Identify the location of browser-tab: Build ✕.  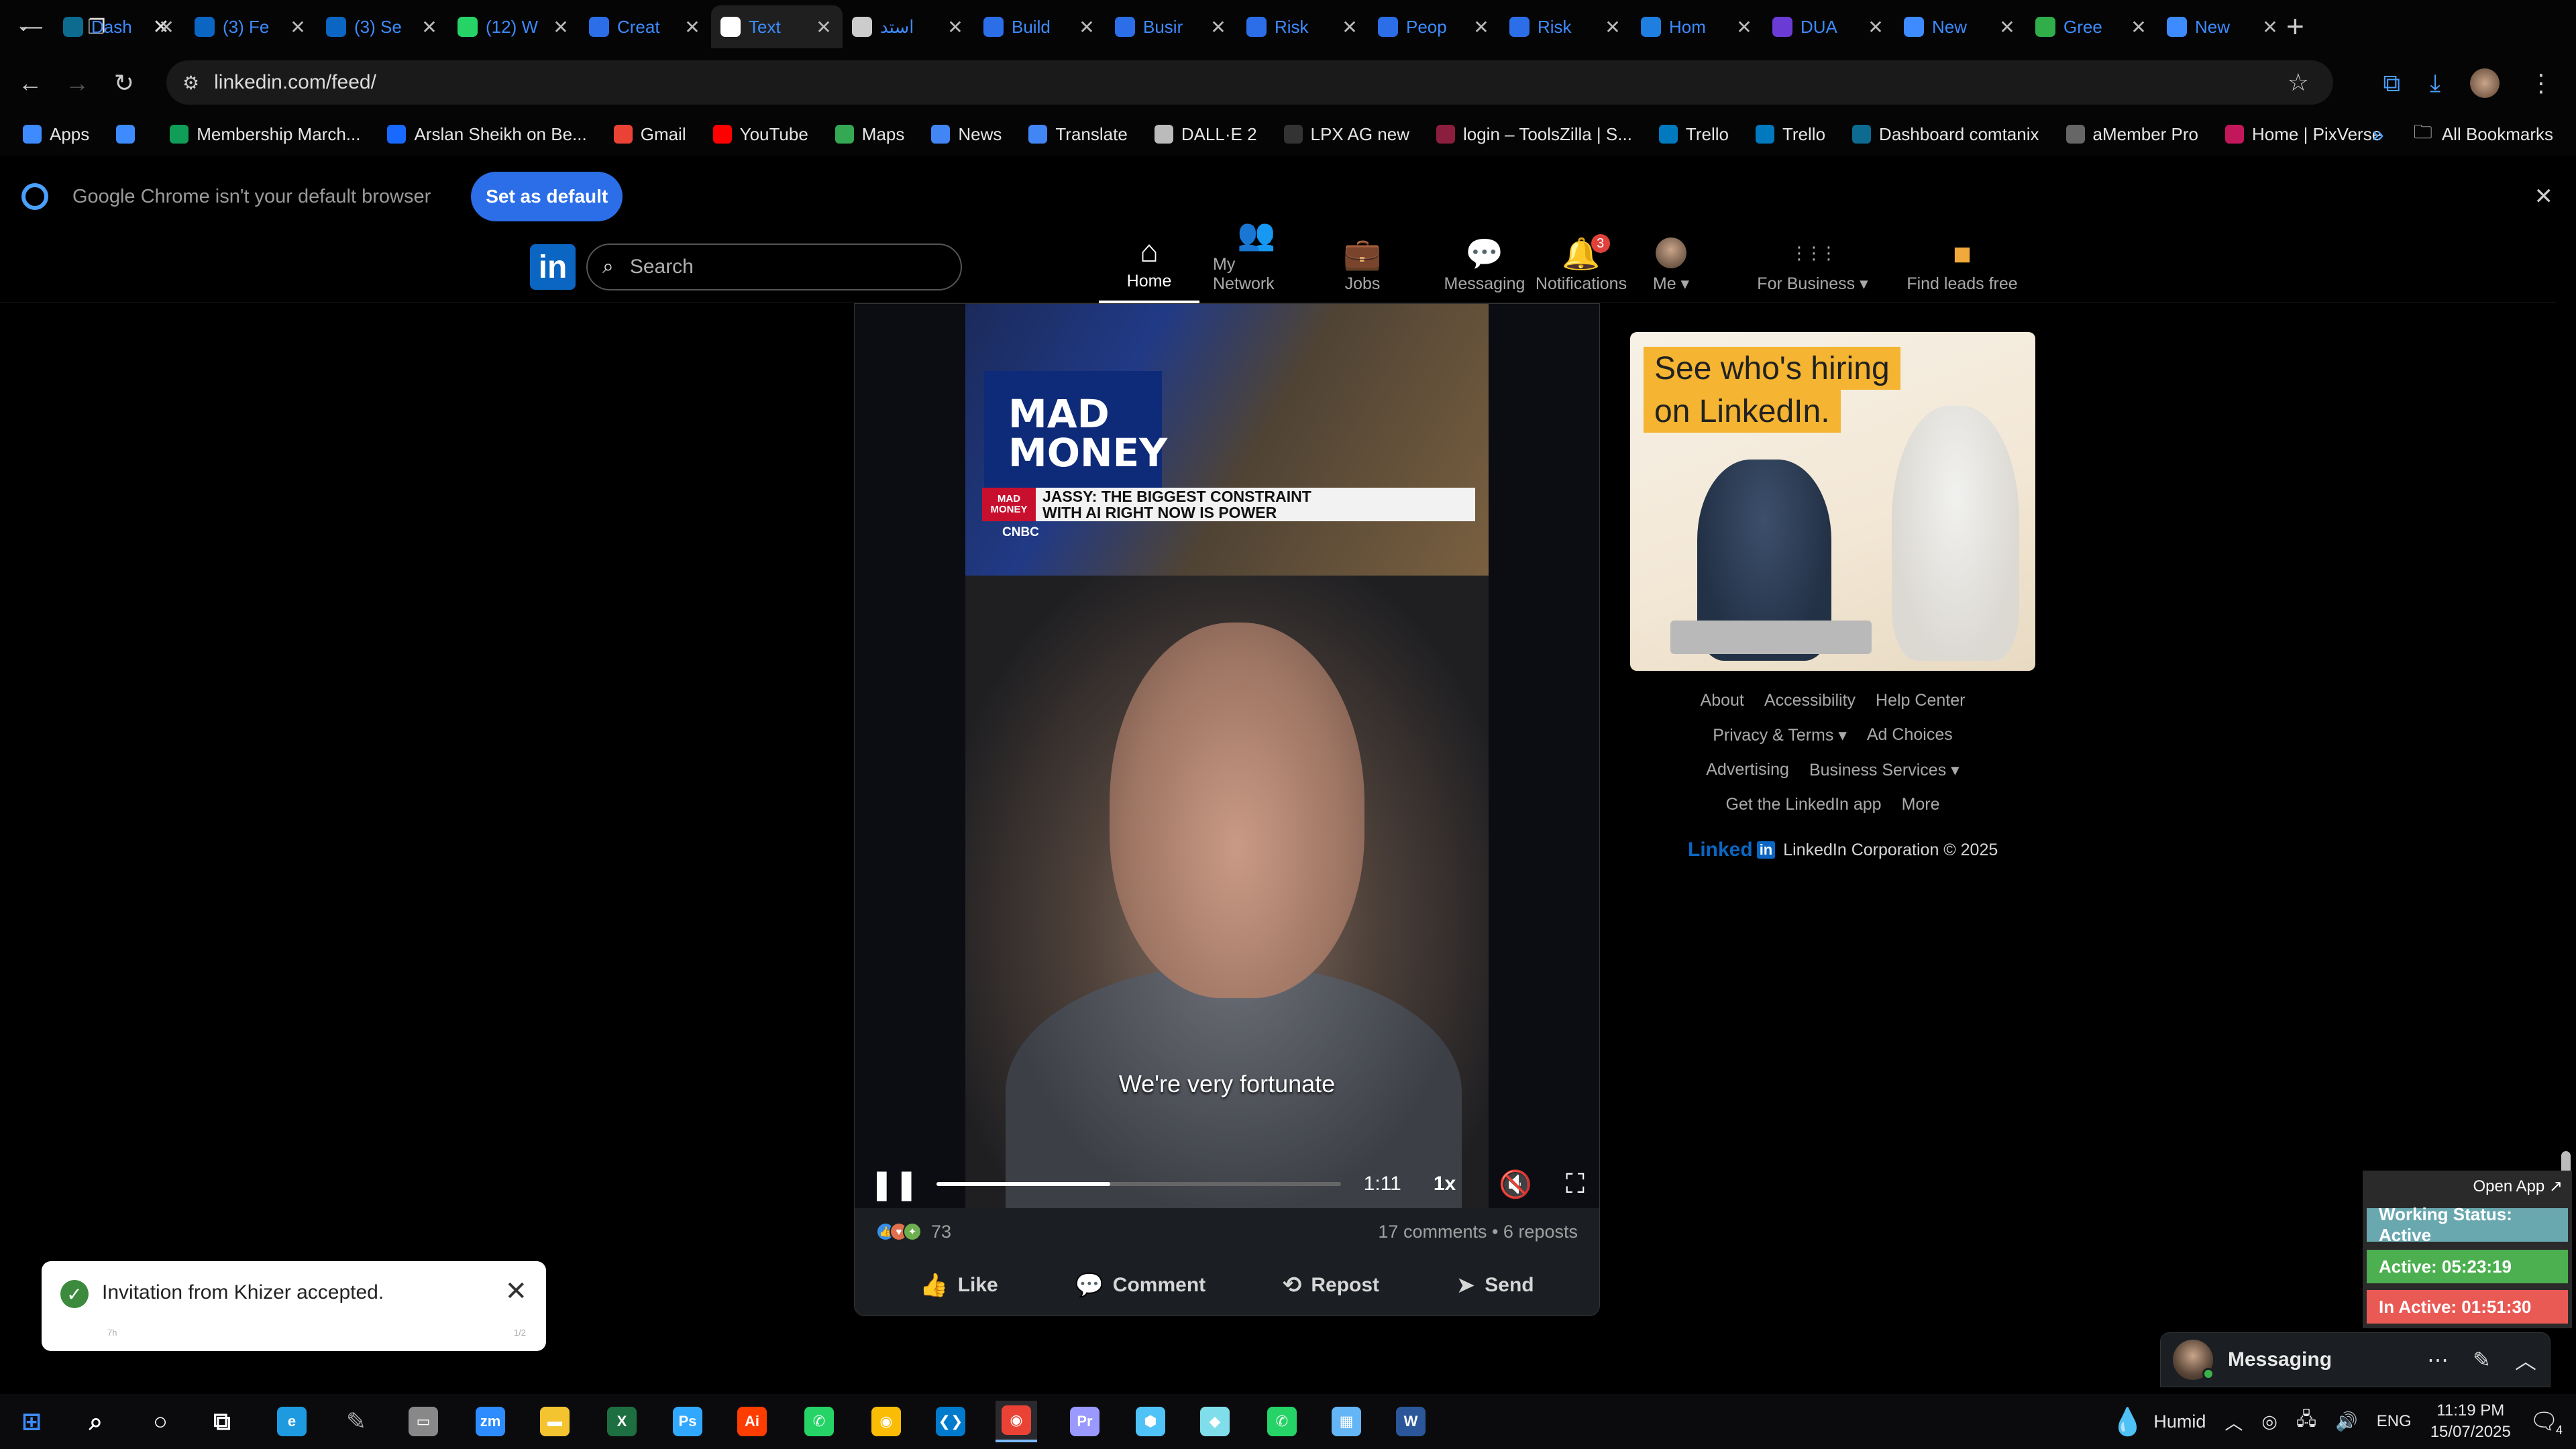
(1040, 26).